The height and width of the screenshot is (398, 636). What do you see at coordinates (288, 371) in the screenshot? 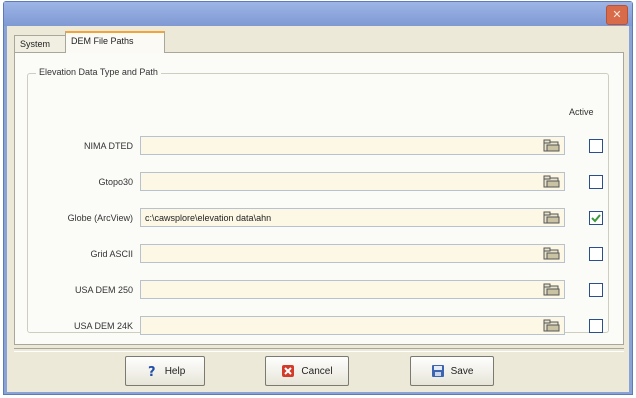
I see `cancel-x-icon` at bounding box center [288, 371].